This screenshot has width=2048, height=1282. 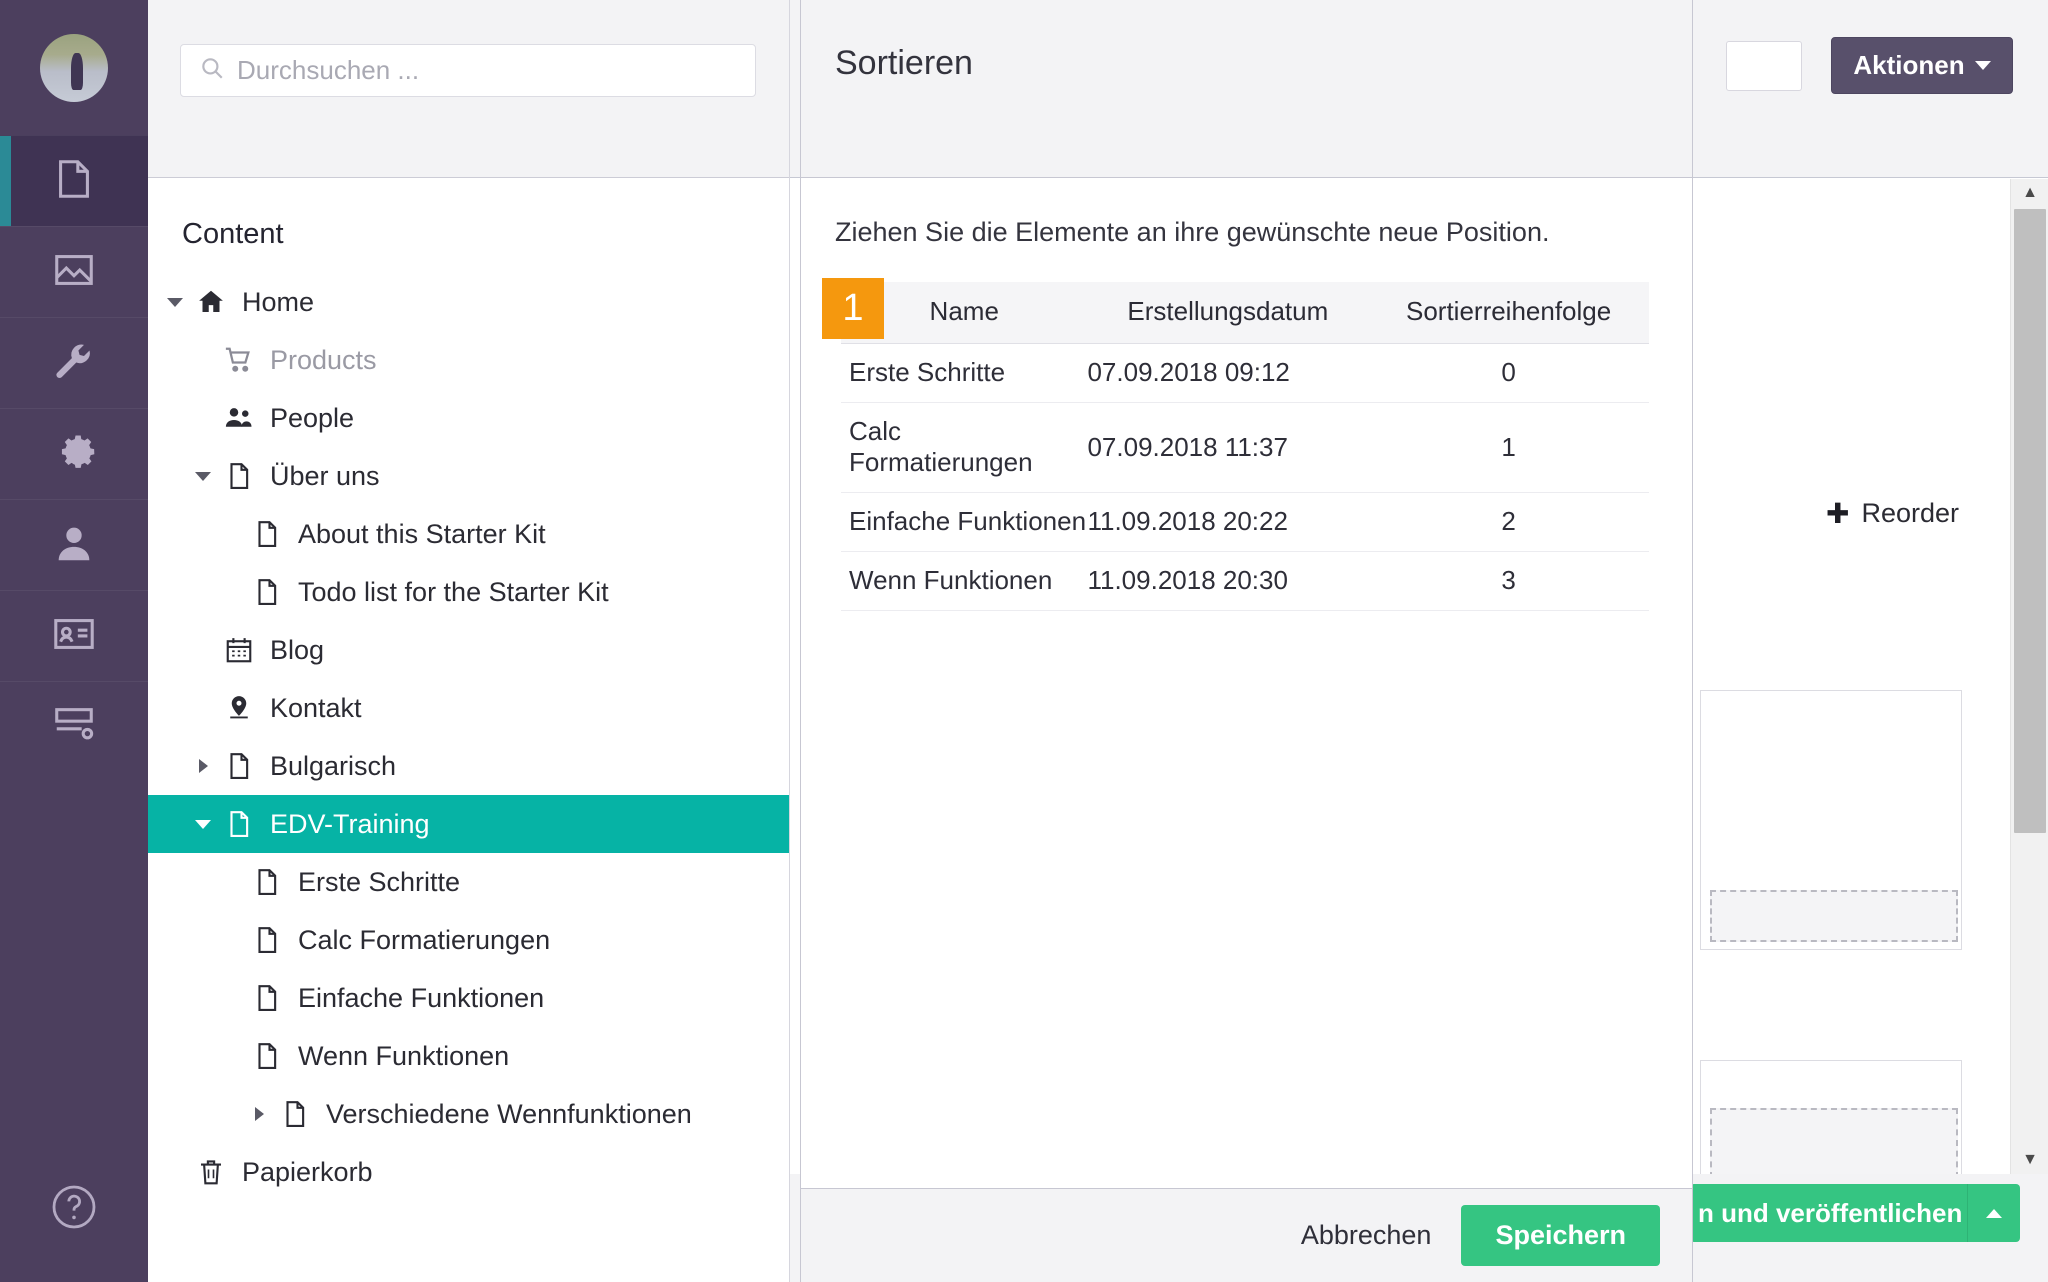 I want to click on forms-icon, so click(x=74, y=727).